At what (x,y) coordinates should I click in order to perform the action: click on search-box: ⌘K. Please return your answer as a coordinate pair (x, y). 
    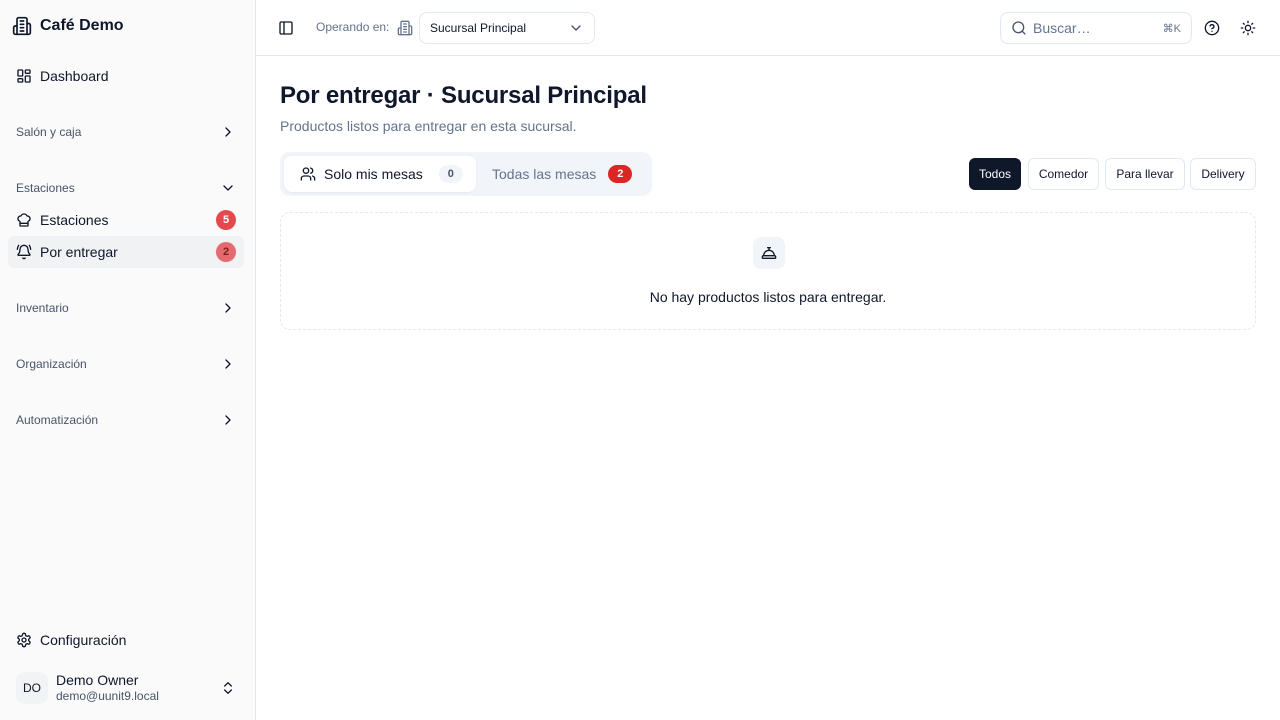
    Looking at the image, I should click on (1096, 28).